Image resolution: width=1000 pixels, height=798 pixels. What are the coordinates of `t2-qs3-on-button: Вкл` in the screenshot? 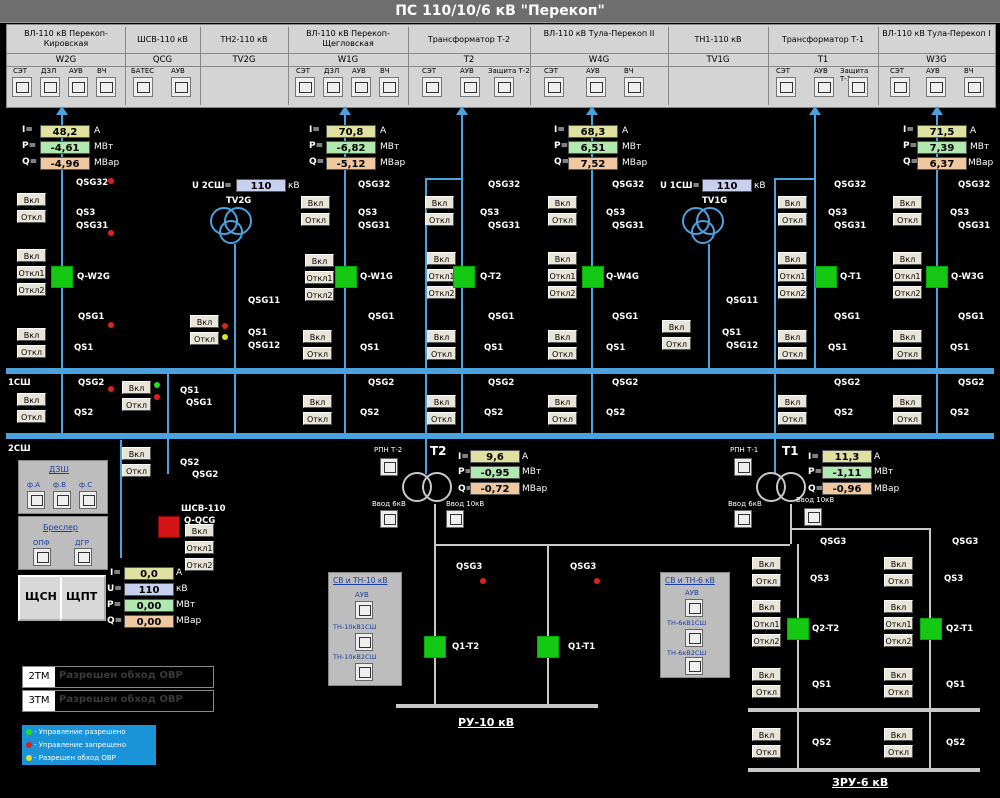 It's located at (439, 202).